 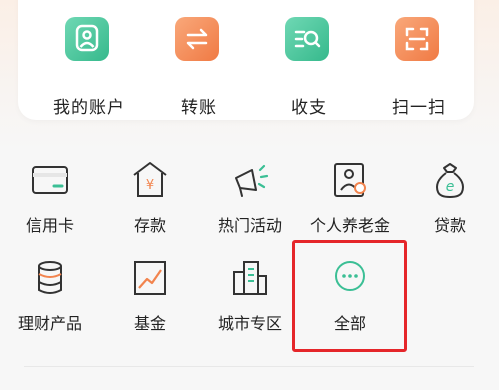 What do you see at coordinates (150, 205) in the screenshot?
I see `deposit-entry: ¥ 存款` at bounding box center [150, 205].